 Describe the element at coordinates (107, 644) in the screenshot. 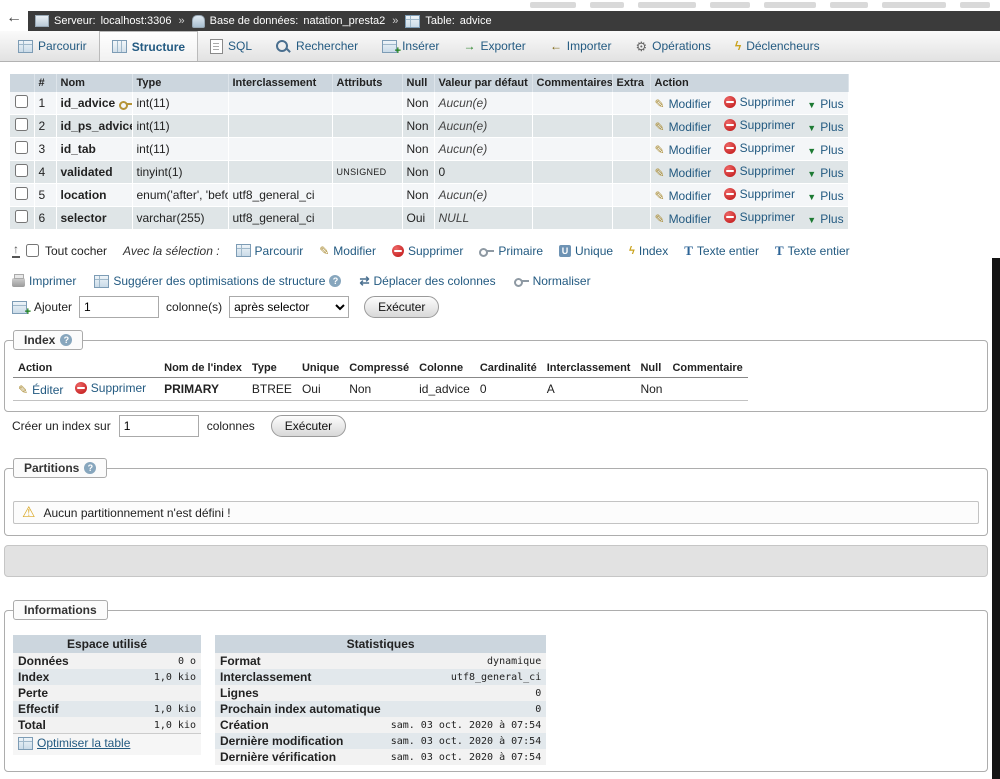

I see `space-used-title: Espace utilisé` at that location.